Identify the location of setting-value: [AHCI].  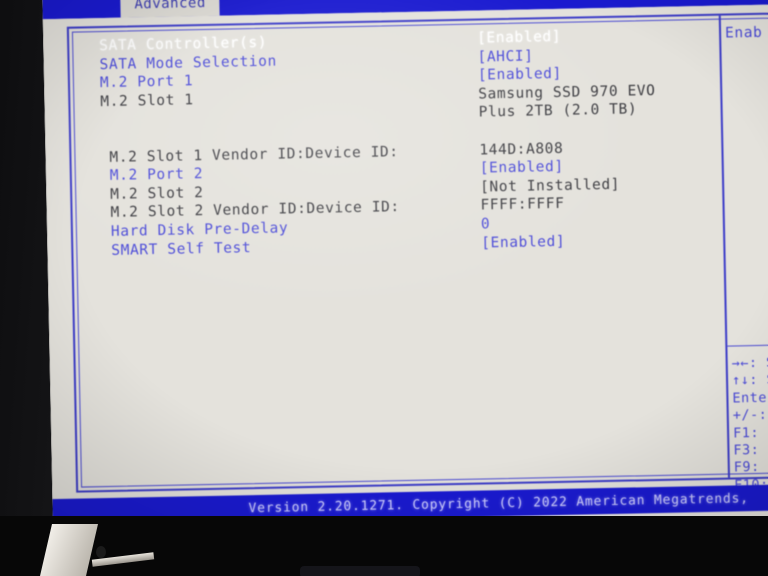
(505, 56).